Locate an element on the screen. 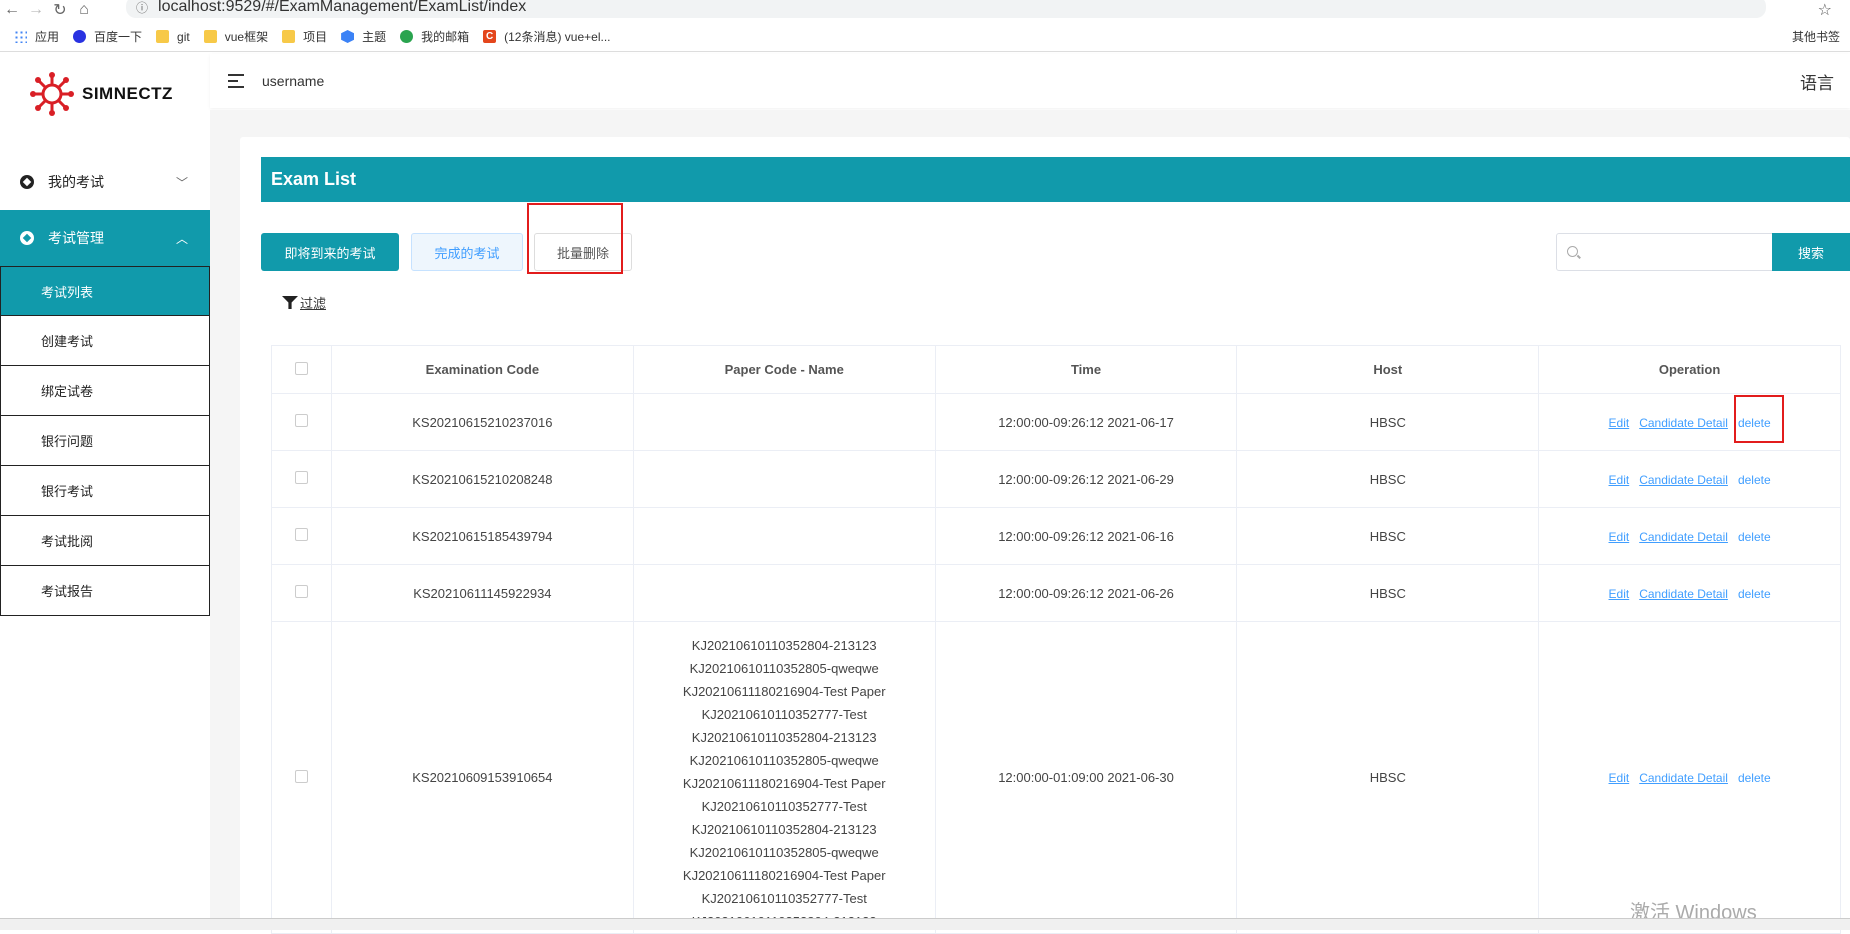 Image resolution: width=1850 pixels, height=934 pixels. top-navbar: username 语言 is located at coordinates (1030, 81).